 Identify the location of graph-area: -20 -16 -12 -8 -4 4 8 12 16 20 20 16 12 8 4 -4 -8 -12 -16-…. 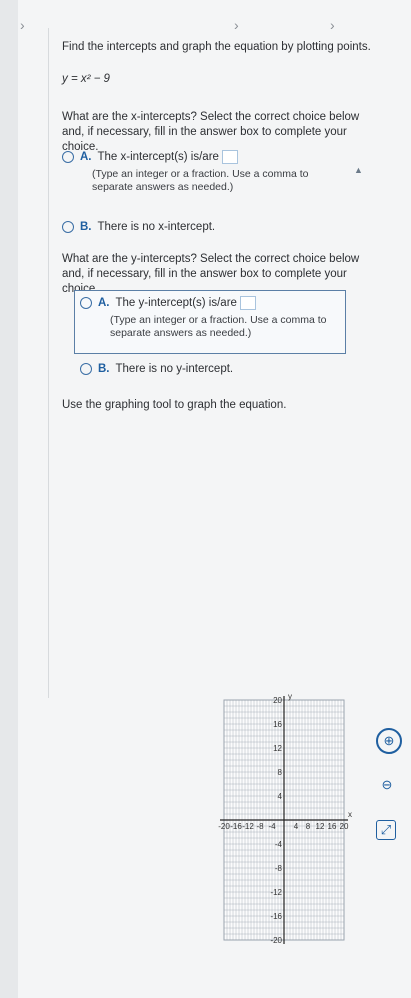
(284, 820).